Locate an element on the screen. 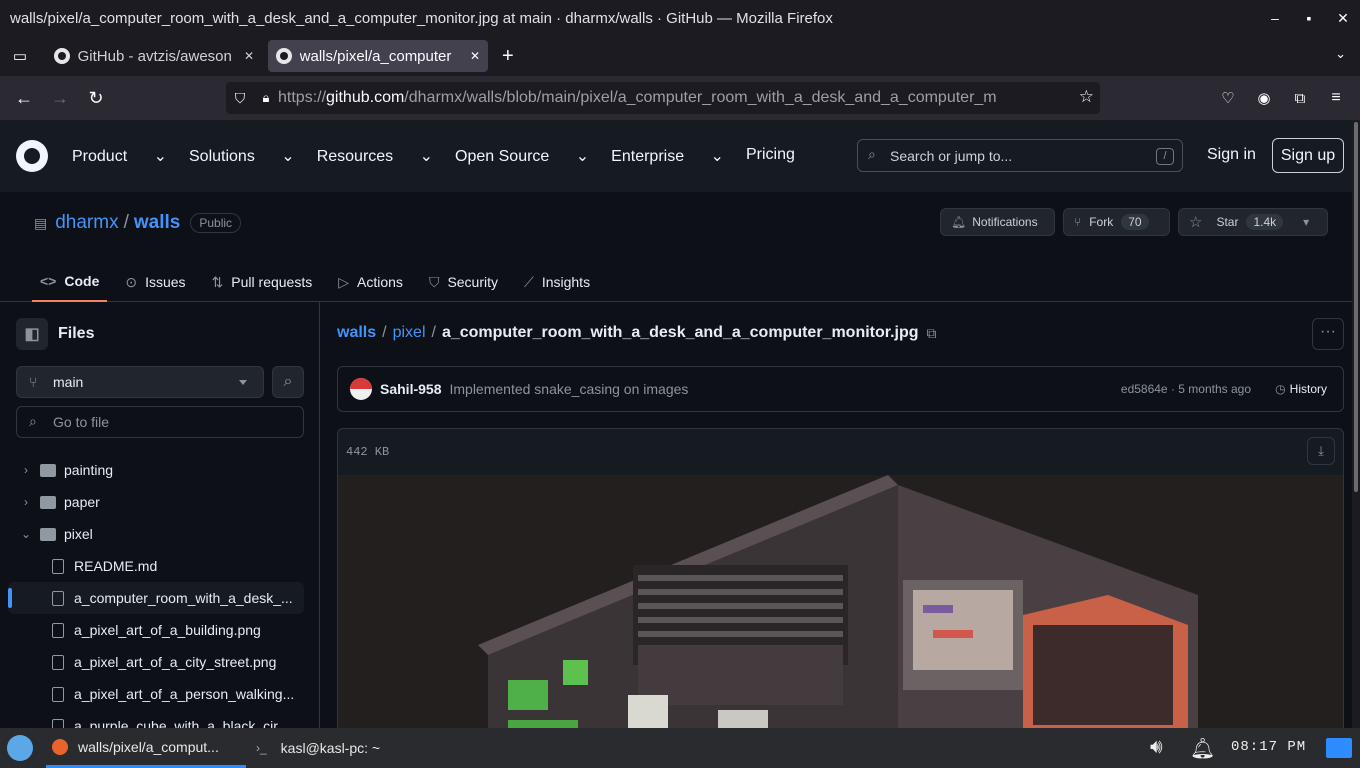 The height and width of the screenshot is (768, 1360). nav-enterprise: Enterprise ⌄ is located at coordinates (667, 156).